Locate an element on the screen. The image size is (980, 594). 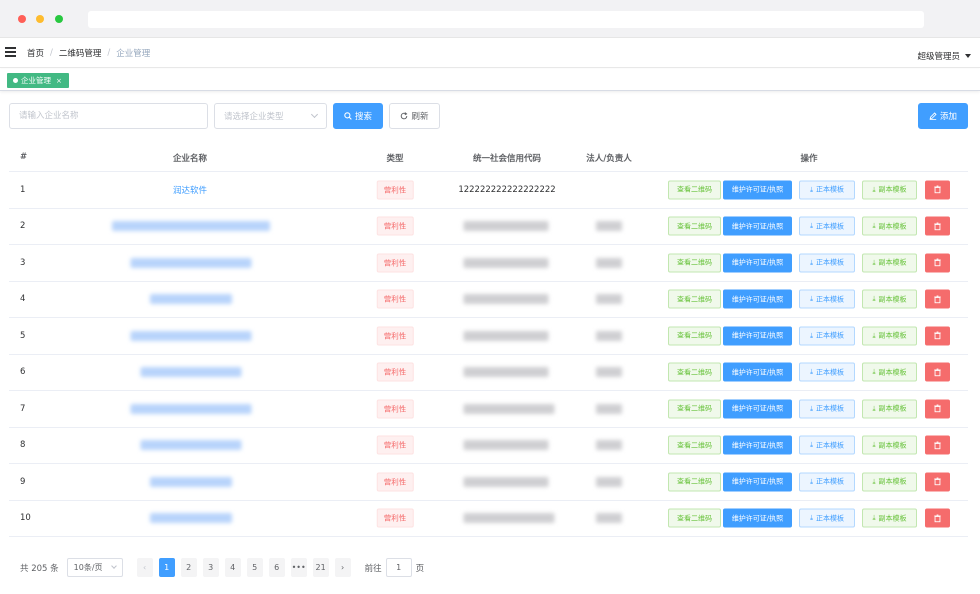
enterprise-type-select: 请选择企业类型 is located at coordinates (270, 116).